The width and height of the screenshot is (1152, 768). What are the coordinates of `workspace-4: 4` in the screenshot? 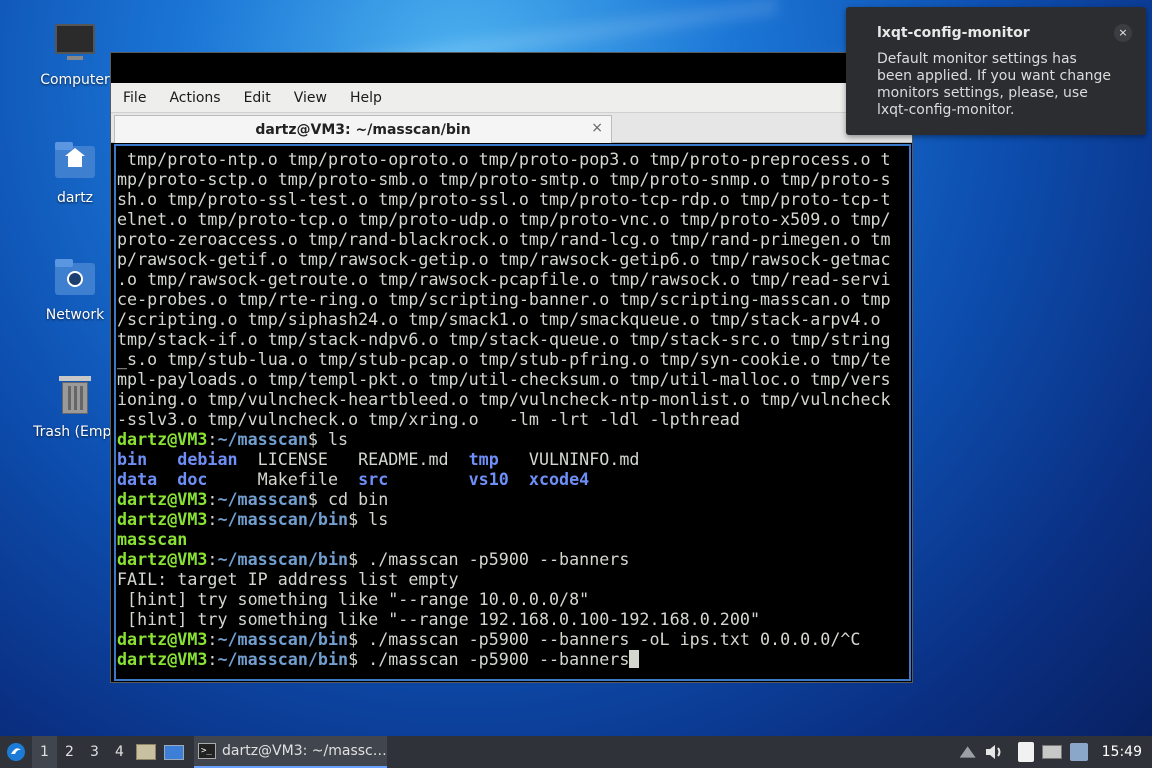 It's located at (119, 752).